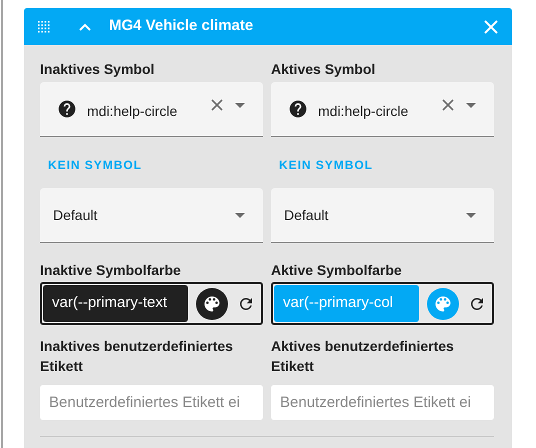 The height and width of the screenshot is (448, 536). Describe the element at coordinates (44, 26) in the screenshot. I see `drag-handle-icon` at that location.